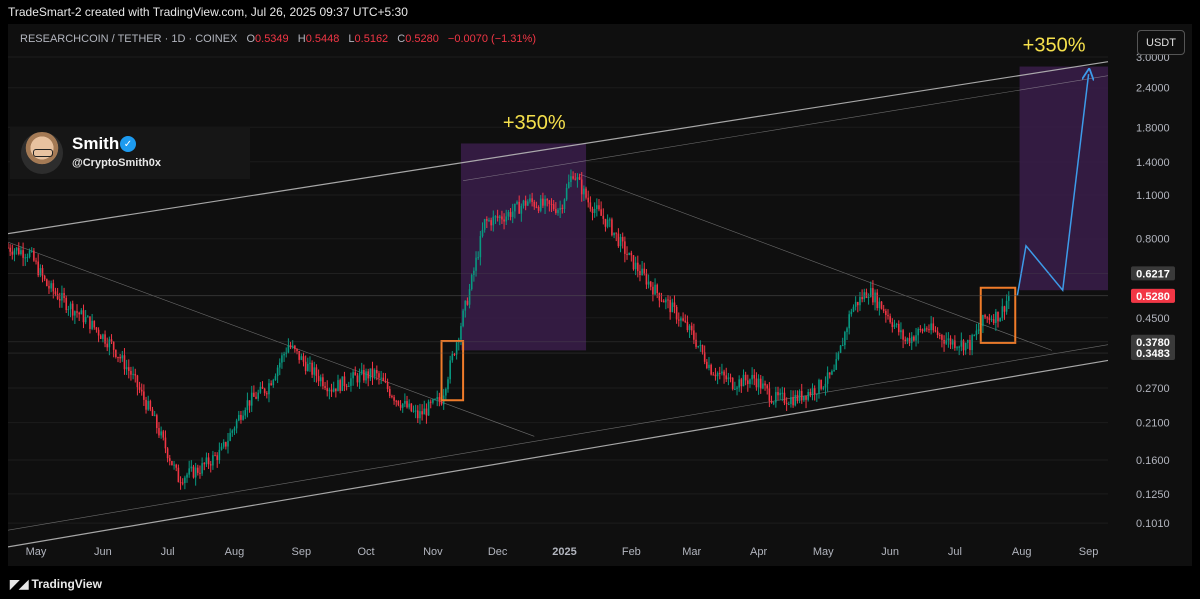 The height and width of the screenshot is (599, 1200). Describe the element at coordinates (491, 39) in the screenshot. I see `change-value: −0.0070 (−1.31%)` at that location.